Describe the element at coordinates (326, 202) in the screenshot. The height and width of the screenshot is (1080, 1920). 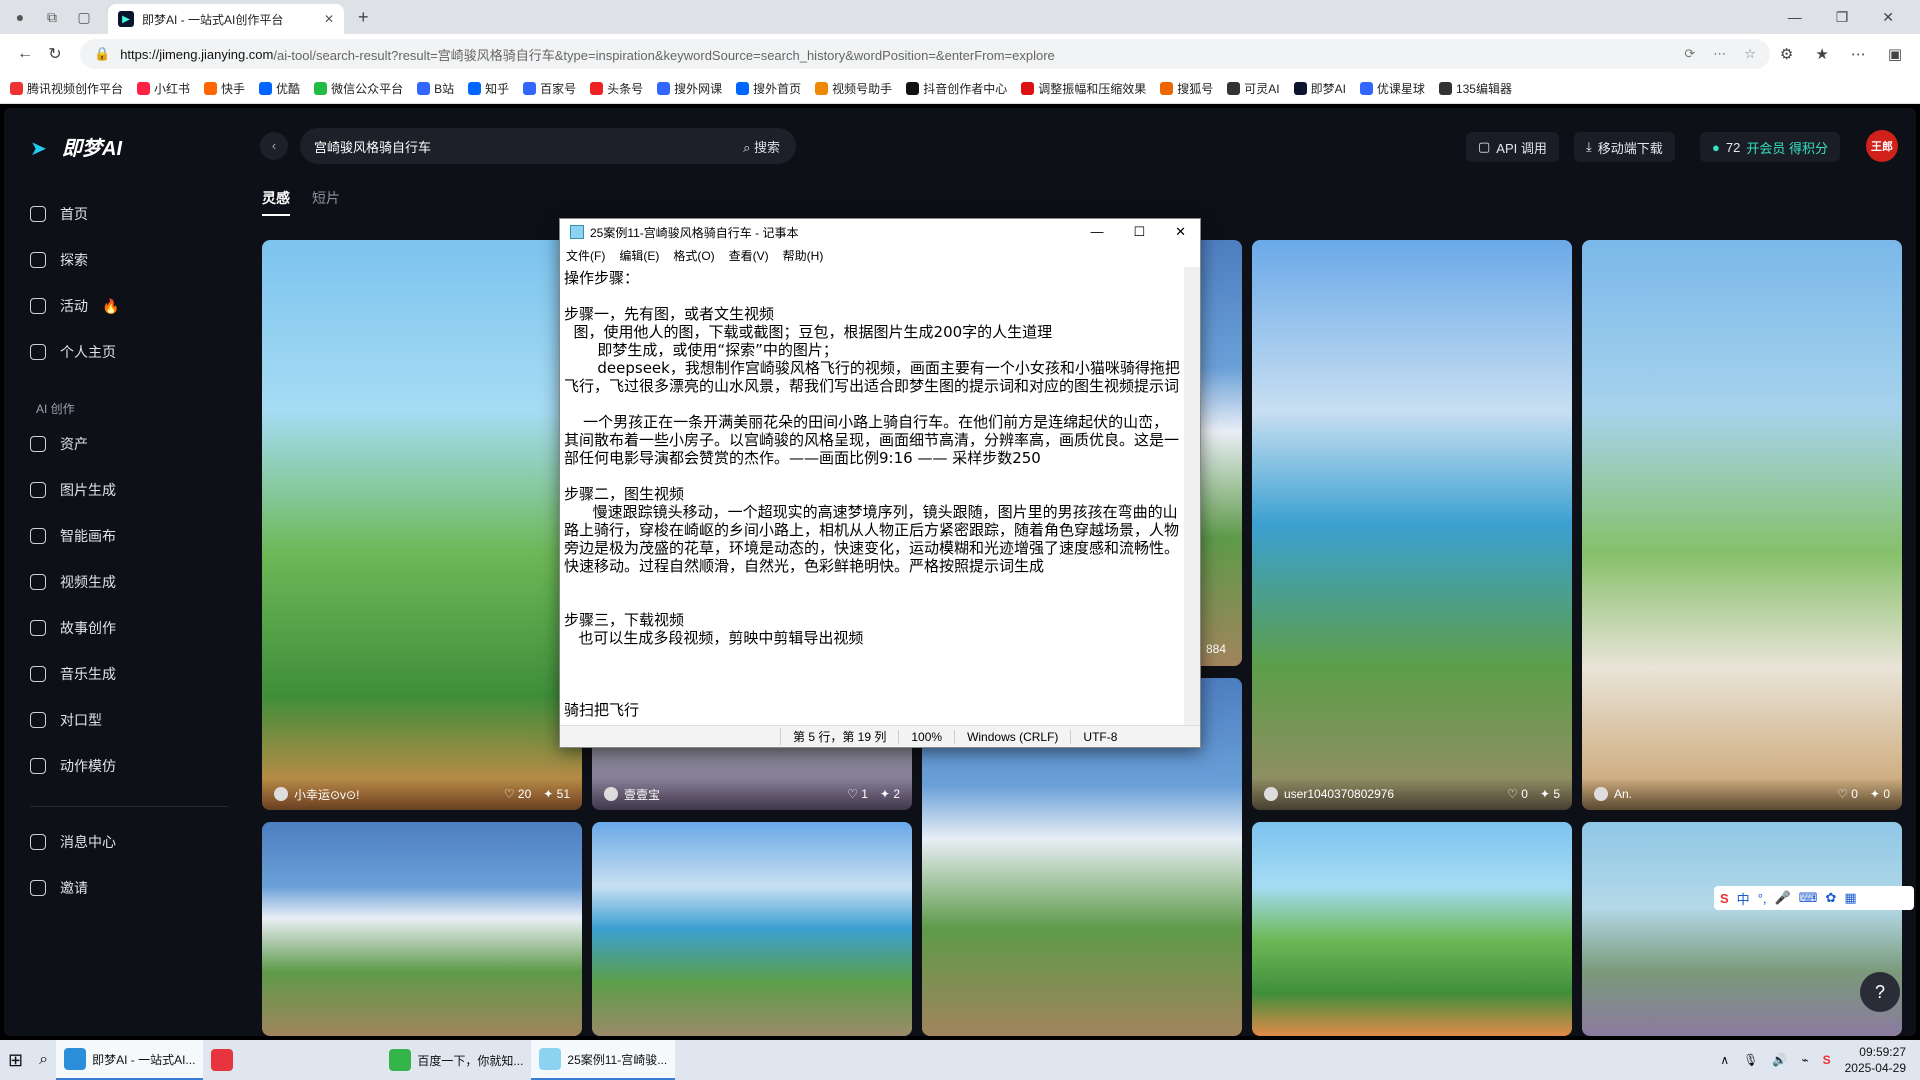
I see `tab-shorts: 短片` at that location.